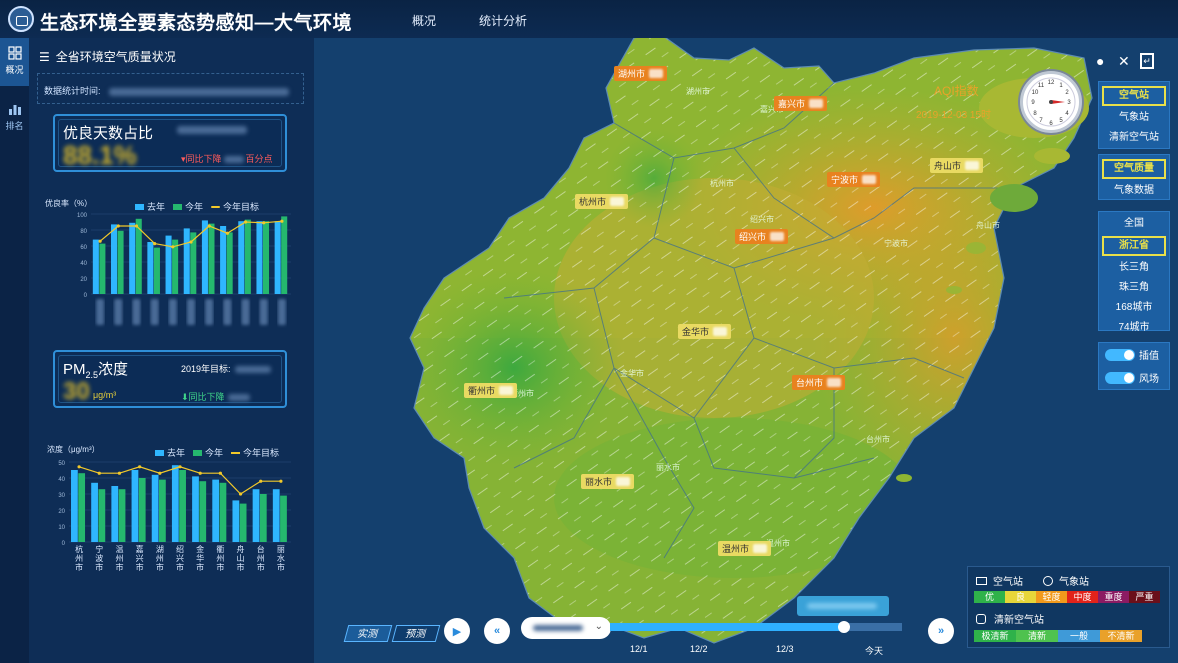  Describe the element at coordinates (170, 143) in the screenshot. I see `good-days-card: 优良天数占比 88.1% ▾同比下降 百分点` at that location.